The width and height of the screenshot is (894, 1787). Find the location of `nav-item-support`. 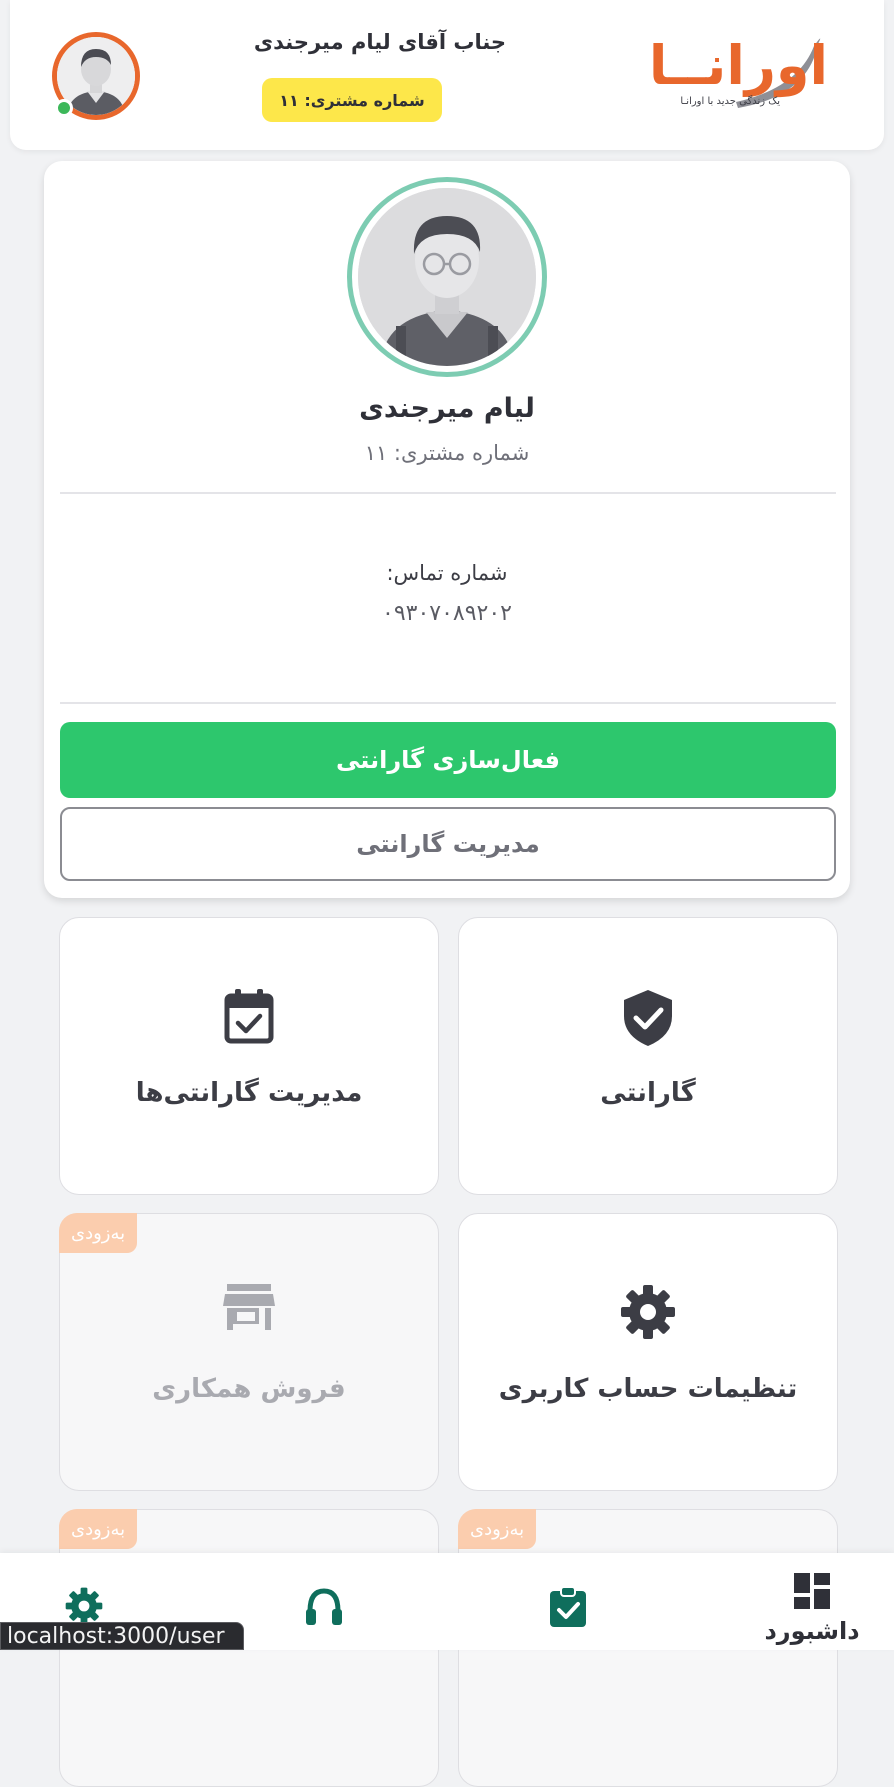

nav-item-support is located at coordinates (324, 1601).